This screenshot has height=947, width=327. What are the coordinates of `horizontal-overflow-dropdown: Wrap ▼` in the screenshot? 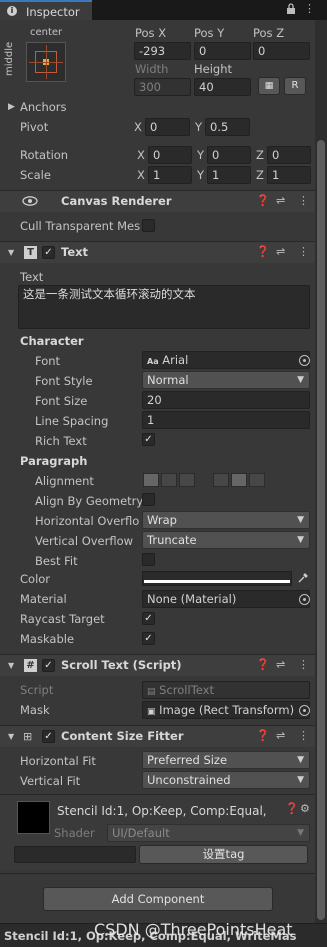 It's located at (226, 520).